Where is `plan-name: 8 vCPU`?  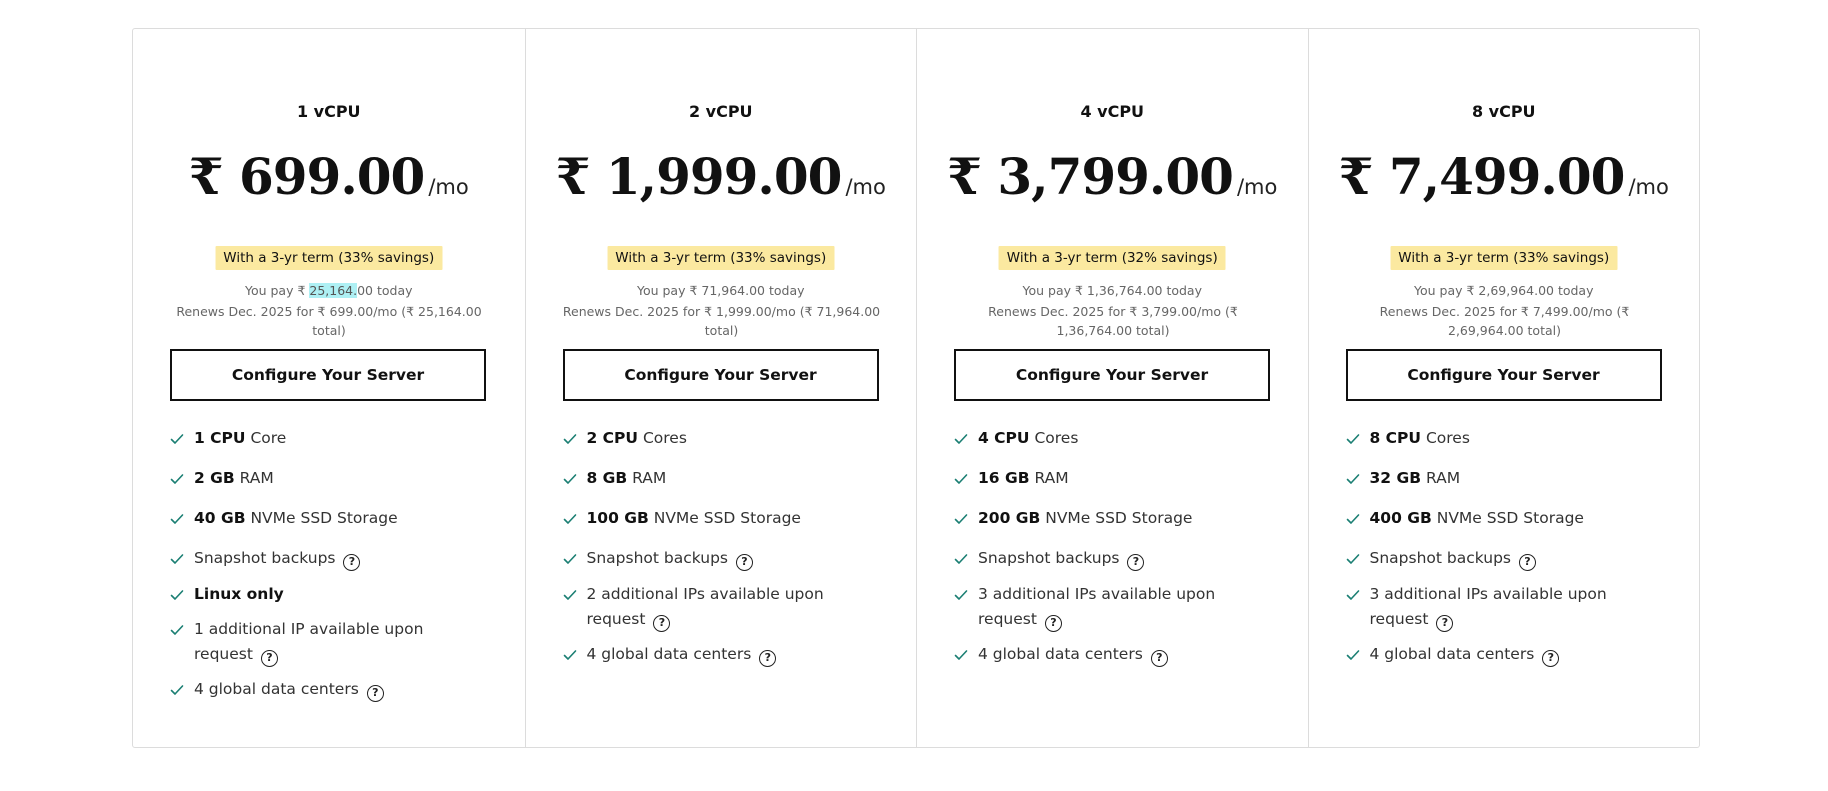 plan-name: 8 vCPU is located at coordinates (1503, 111).